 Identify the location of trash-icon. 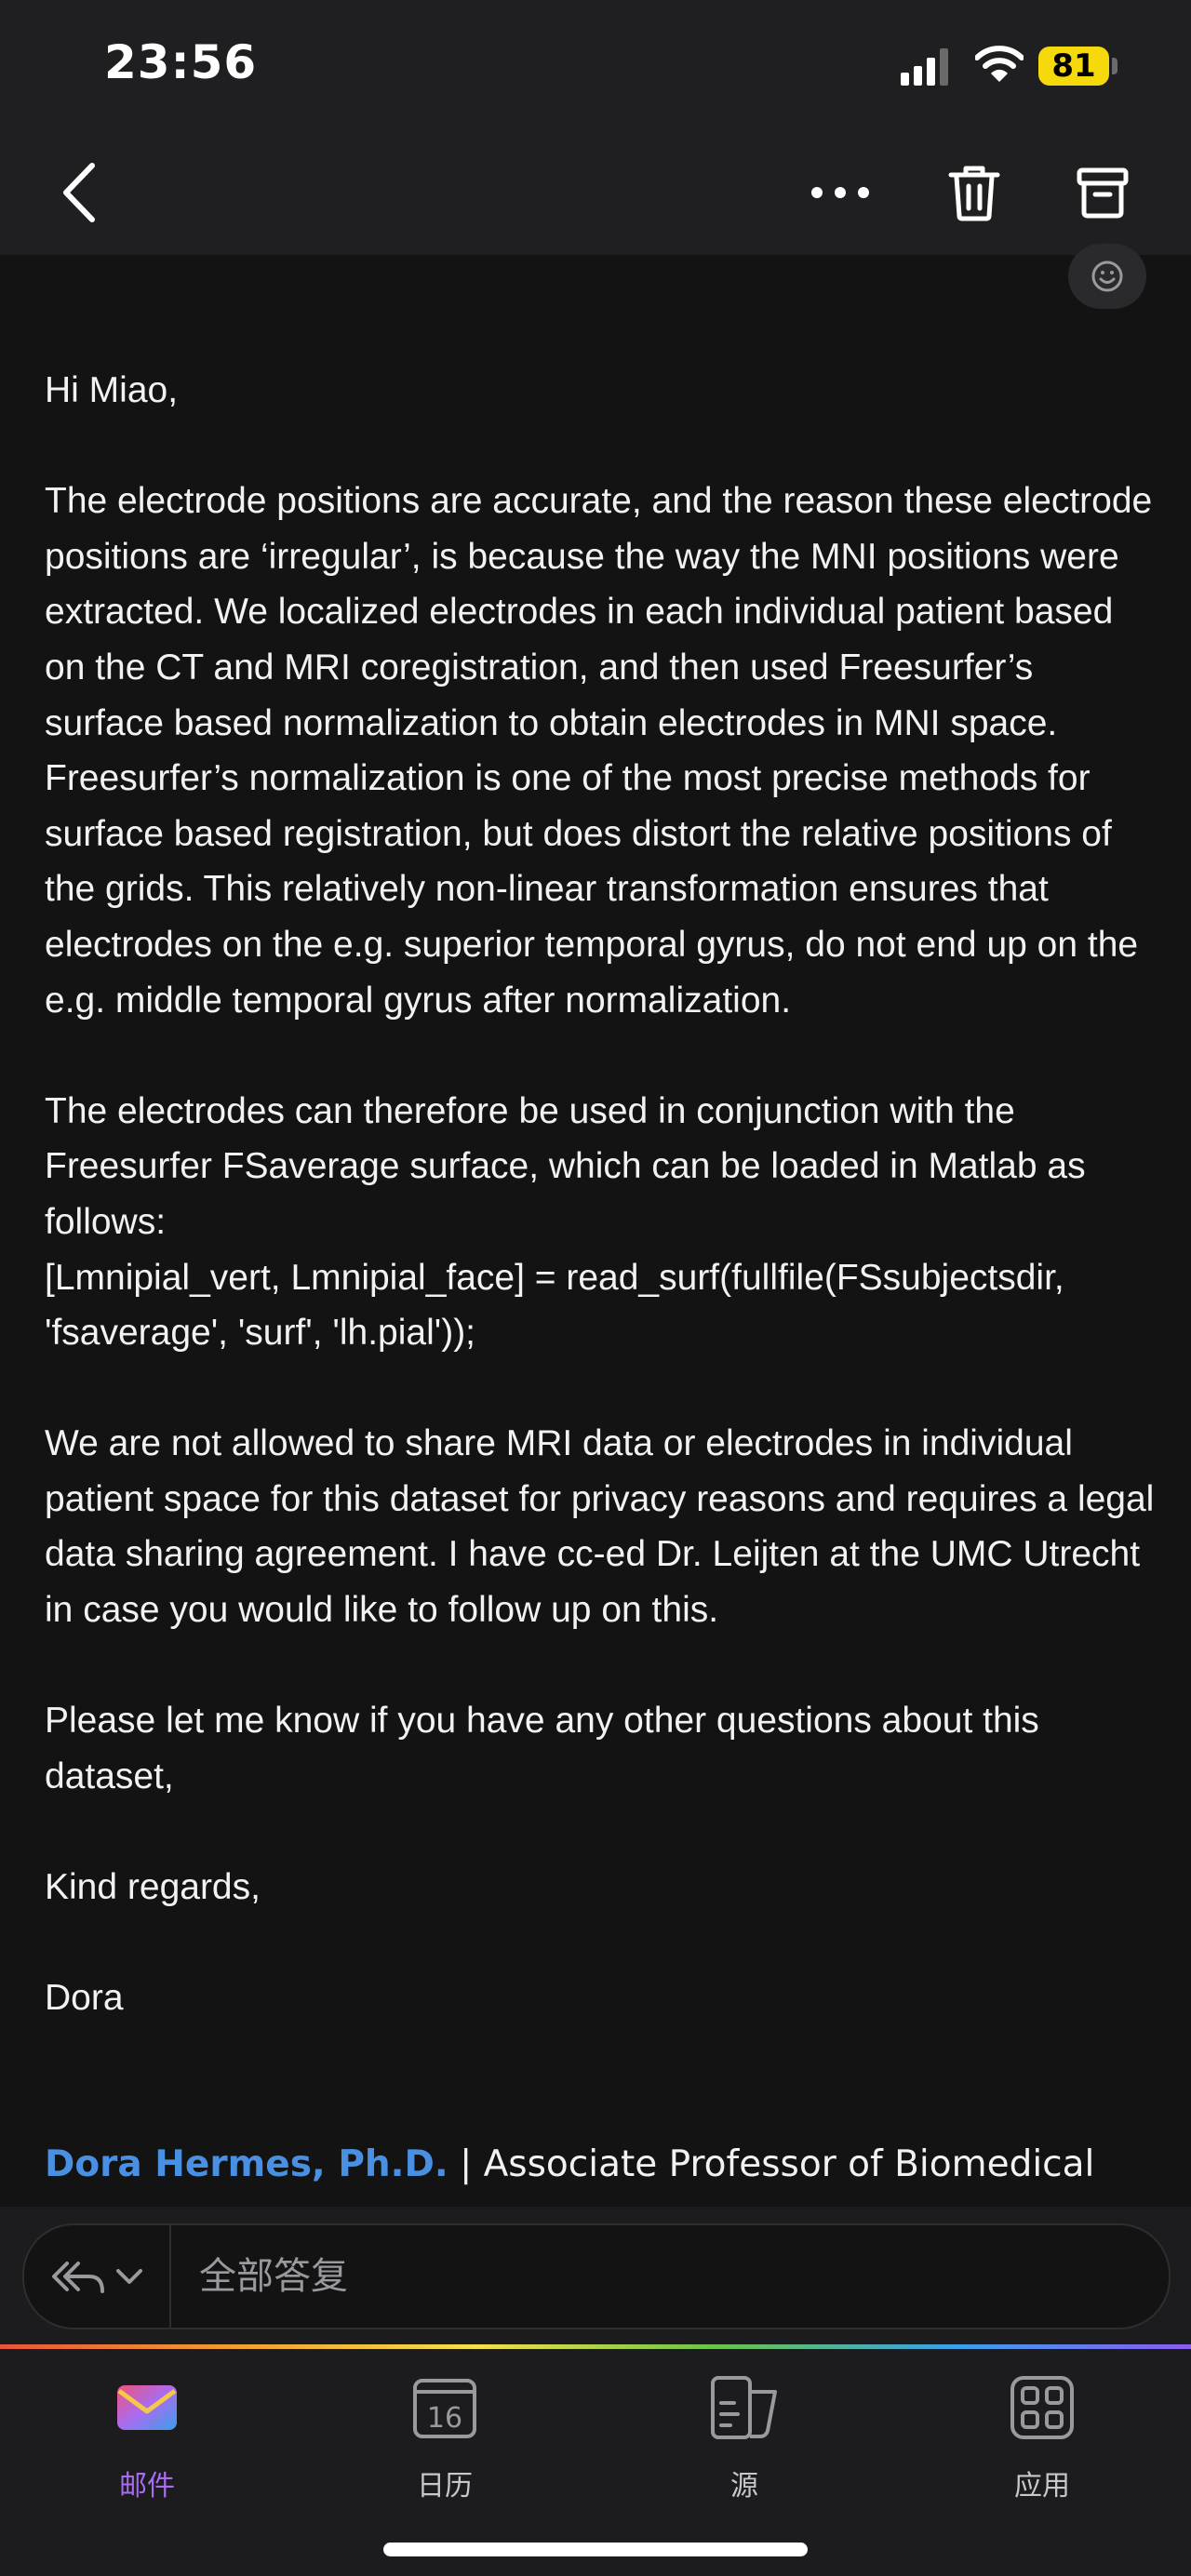
(974, 193).